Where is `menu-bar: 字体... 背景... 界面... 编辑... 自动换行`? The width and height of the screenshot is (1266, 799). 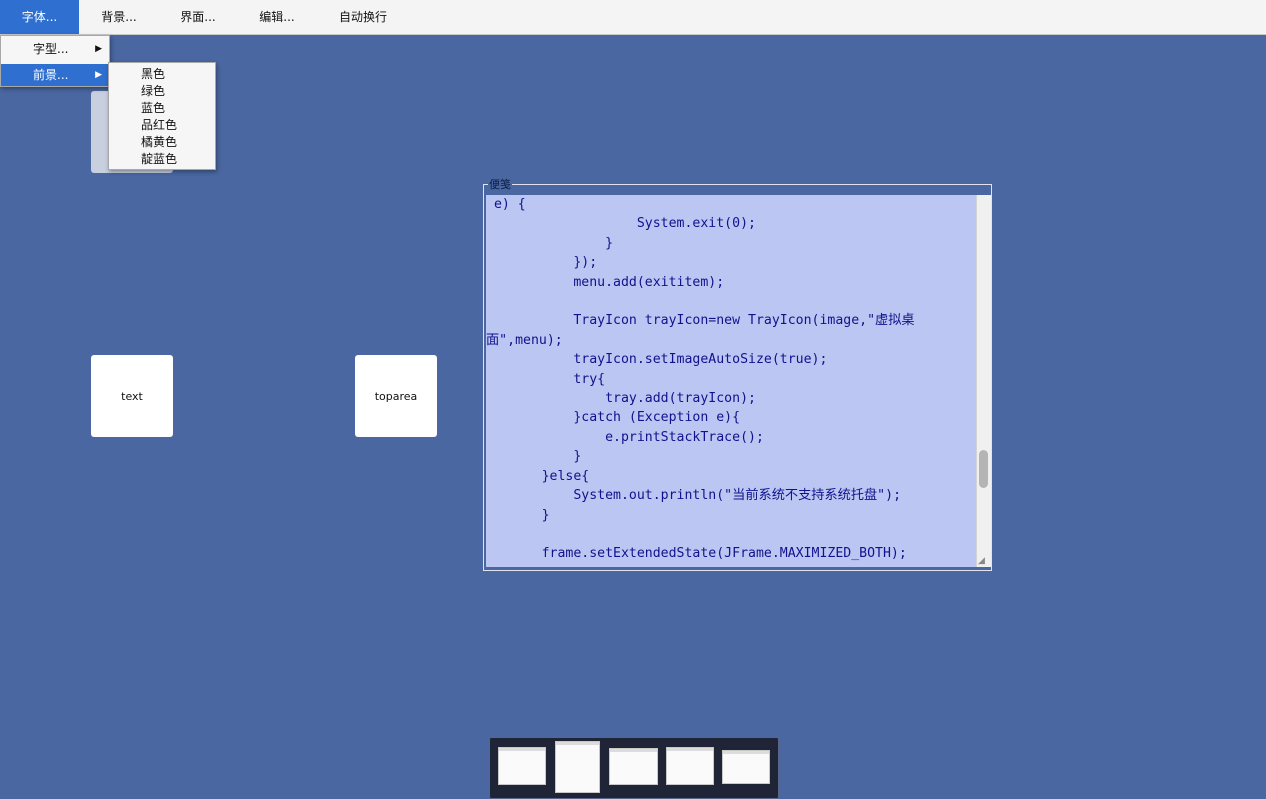
menu-bar: 字体... 背景... 界面... 编辑... 自动换行 is located at coordinates (633, 17).